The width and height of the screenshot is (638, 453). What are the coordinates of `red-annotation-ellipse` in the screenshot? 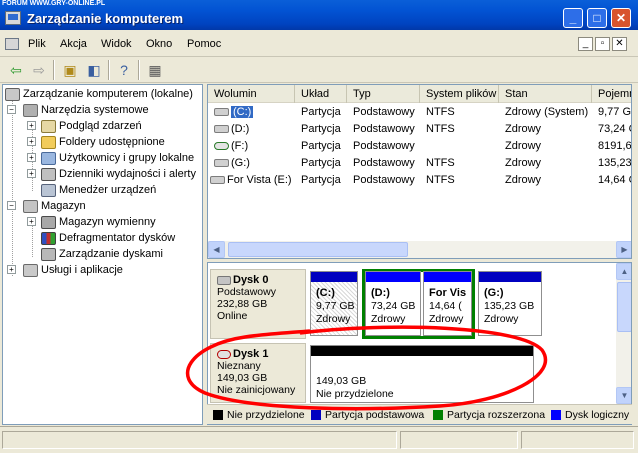 It's located at (366, 368).